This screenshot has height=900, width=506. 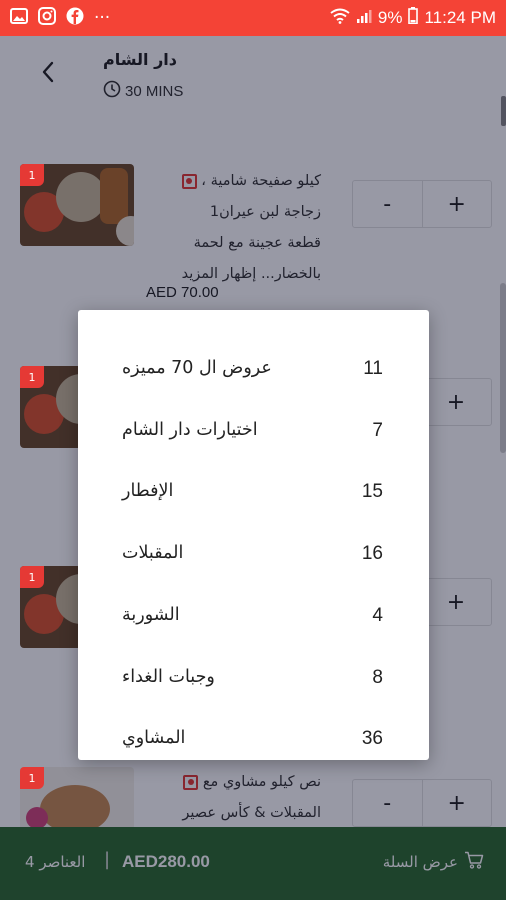 I want to click on battery-percent: 9%, so click(x=390, y=17).